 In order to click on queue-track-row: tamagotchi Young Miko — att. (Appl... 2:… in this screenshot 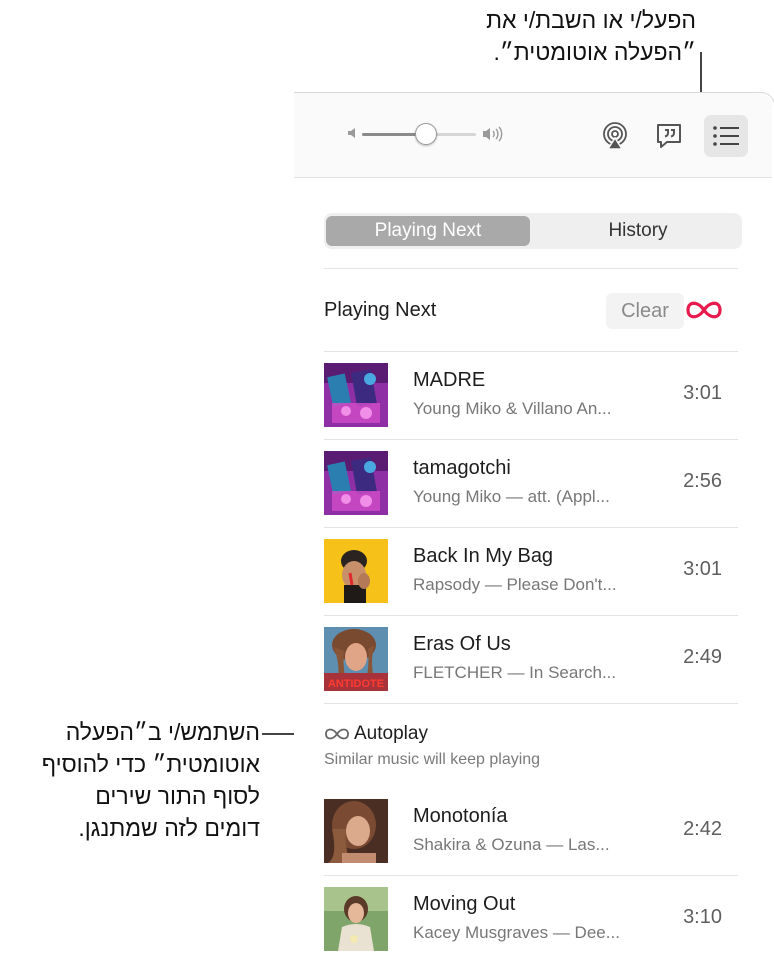, I will do `click(531, 482)`.